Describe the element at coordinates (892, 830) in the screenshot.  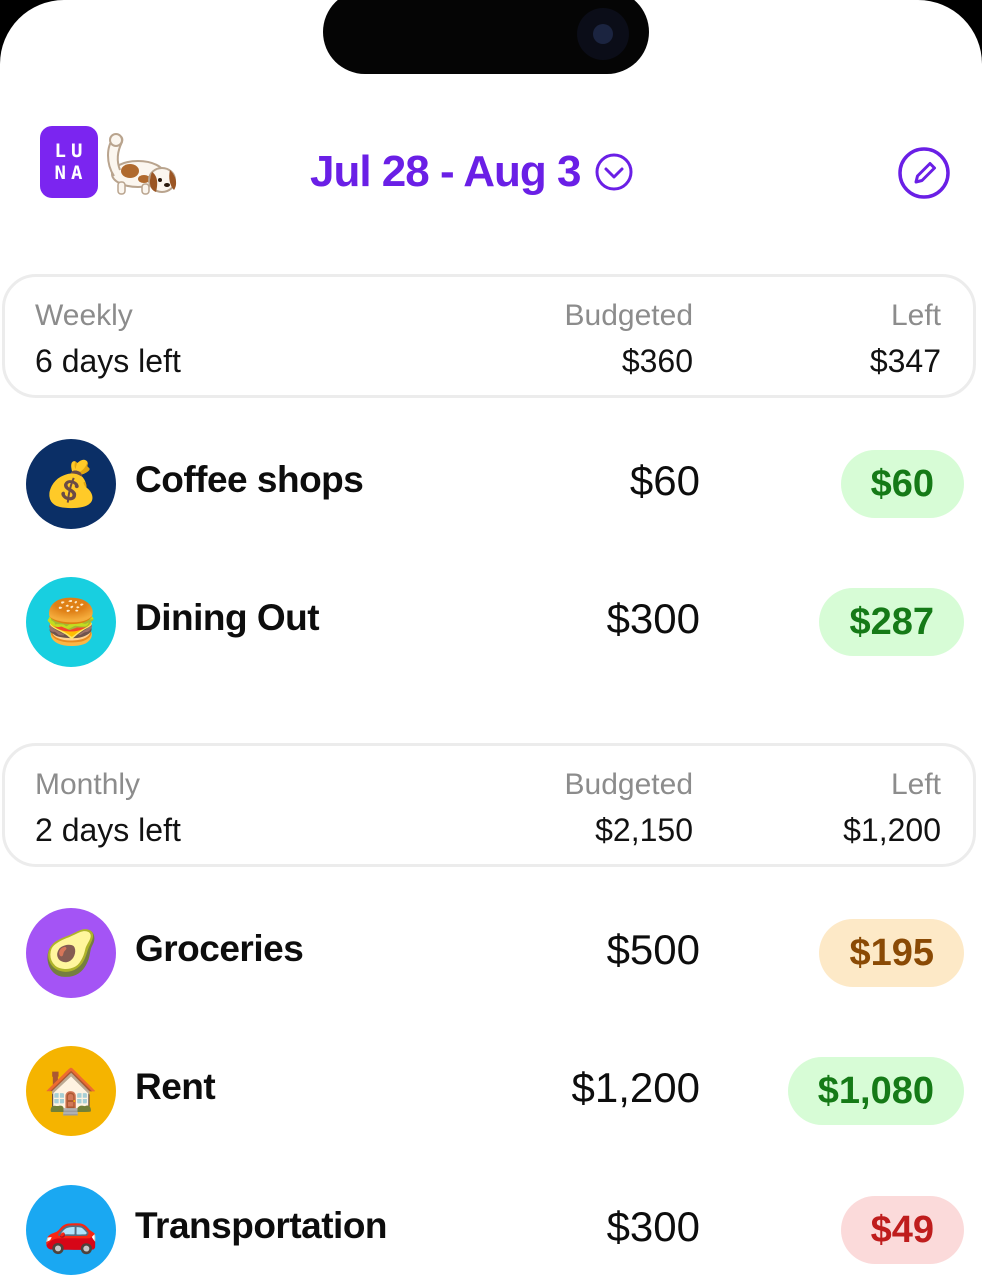
I see `left-total: $1,200` at that location.